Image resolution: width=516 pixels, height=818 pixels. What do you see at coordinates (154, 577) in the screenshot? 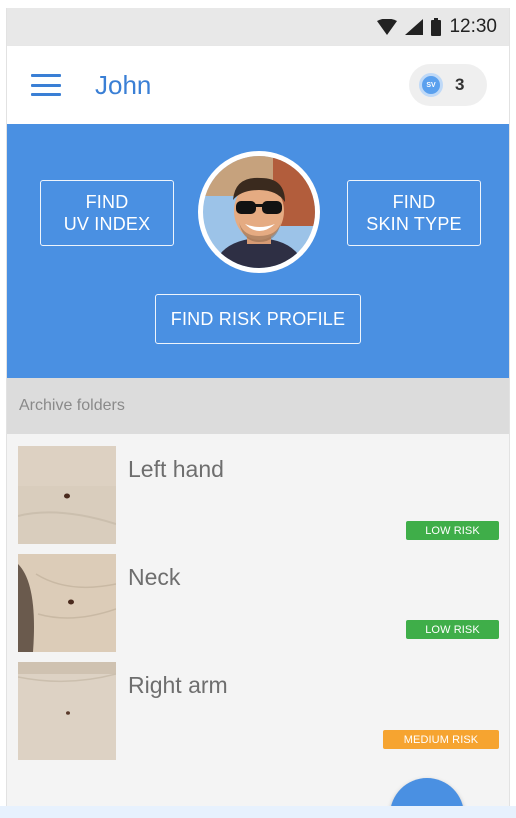
I see `folder-title: Neck` at bounding box center [154, 577].